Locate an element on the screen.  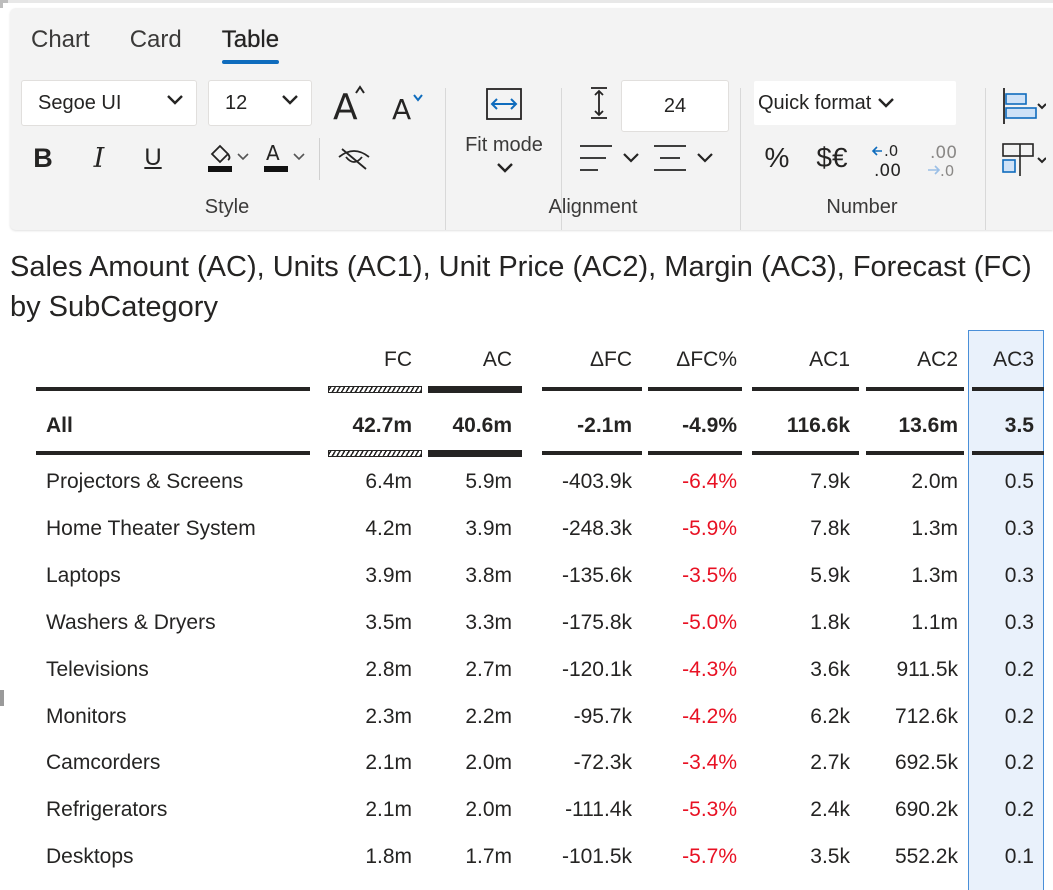
table-cell-fc: 3.9m is located at coordinates (388, 576).